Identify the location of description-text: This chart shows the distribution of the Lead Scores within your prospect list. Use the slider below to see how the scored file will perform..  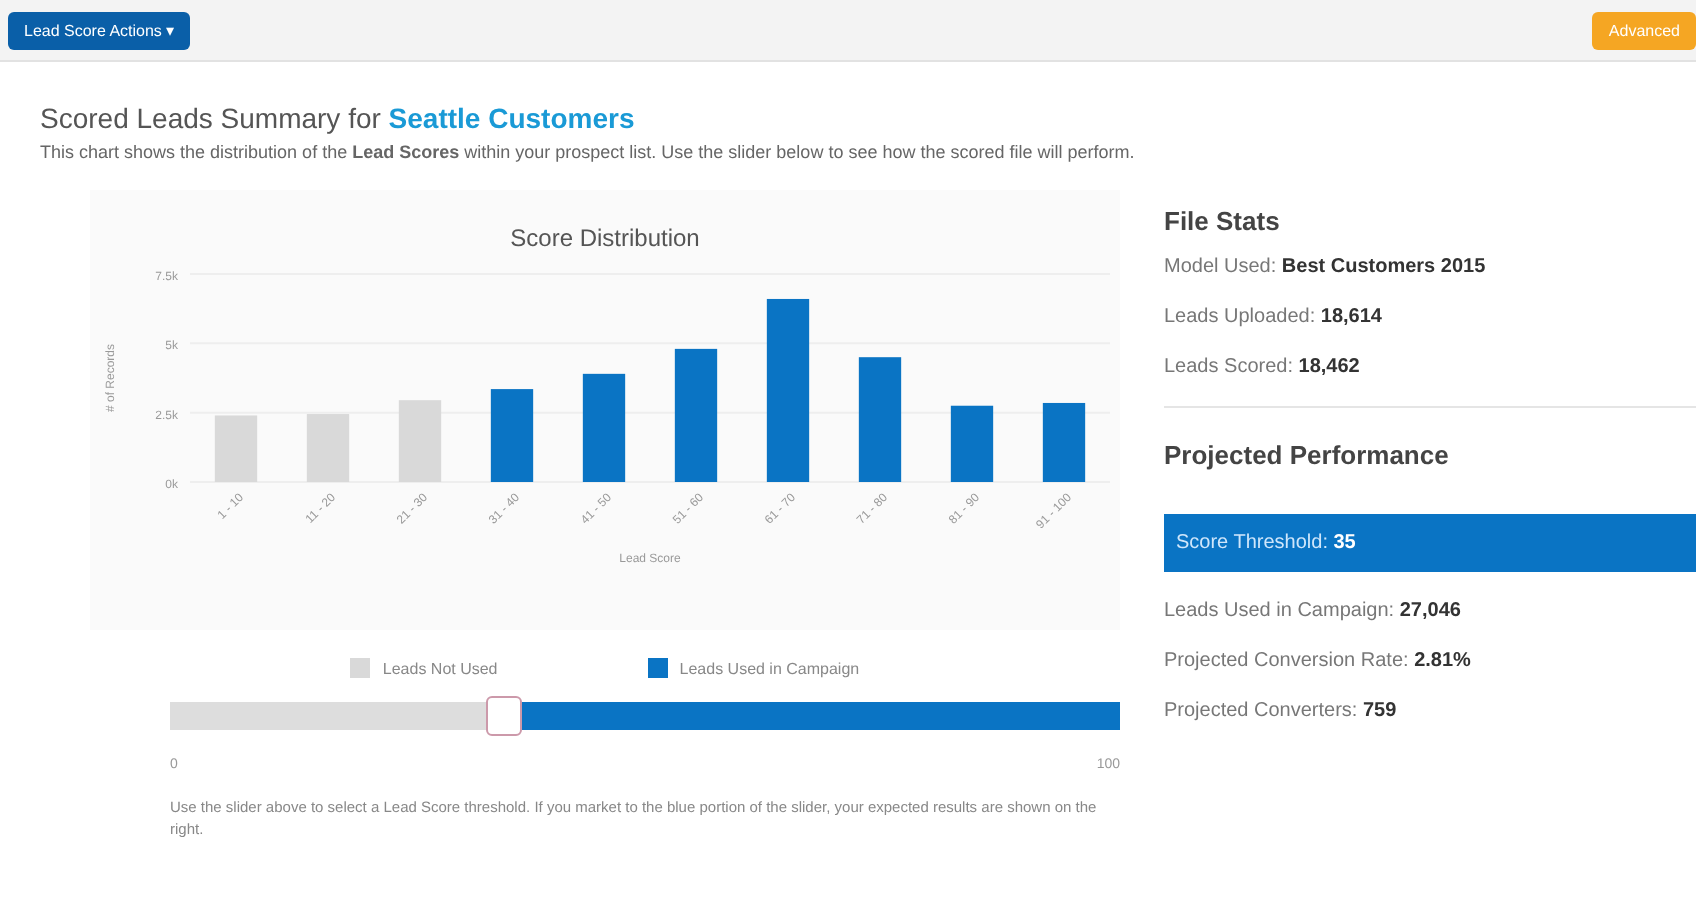
(588, 152).